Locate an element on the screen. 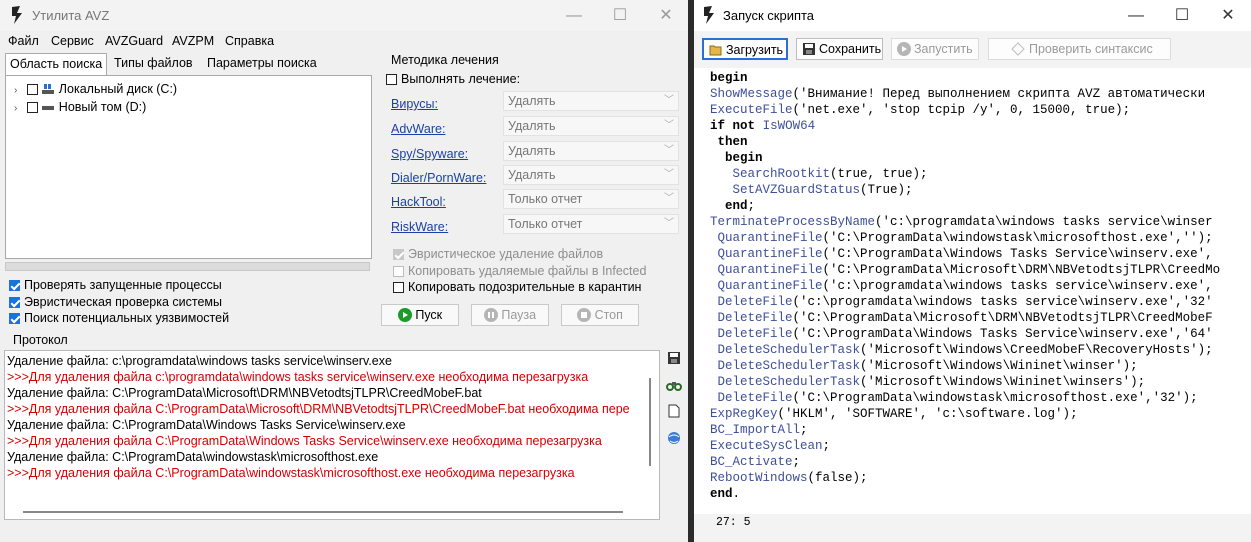  combo-advware: Удалять ﹀ is located at coordinates (591, 126).